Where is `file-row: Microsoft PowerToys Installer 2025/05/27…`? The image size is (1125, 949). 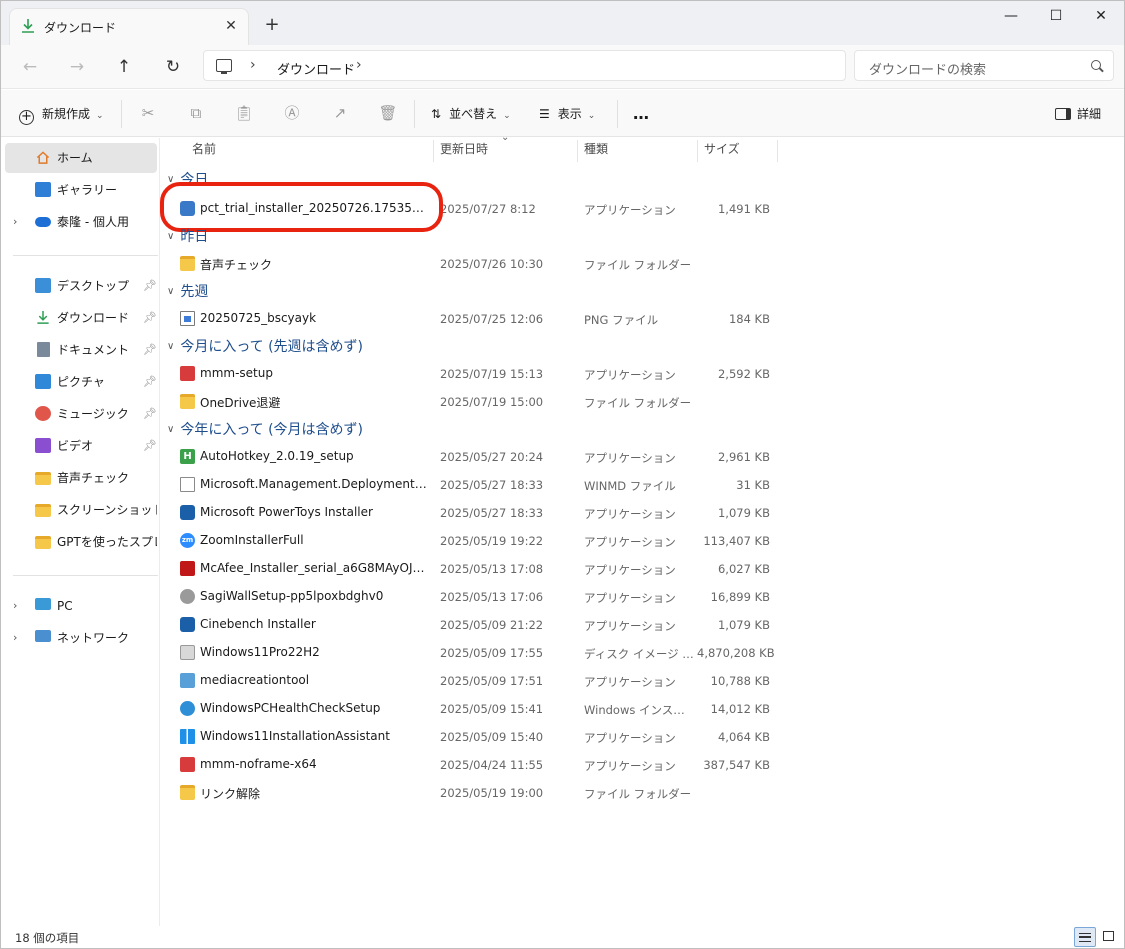 file-row: Microsoft PowerToys Installer 2025/05/27… is located at coordinates (472, 512).